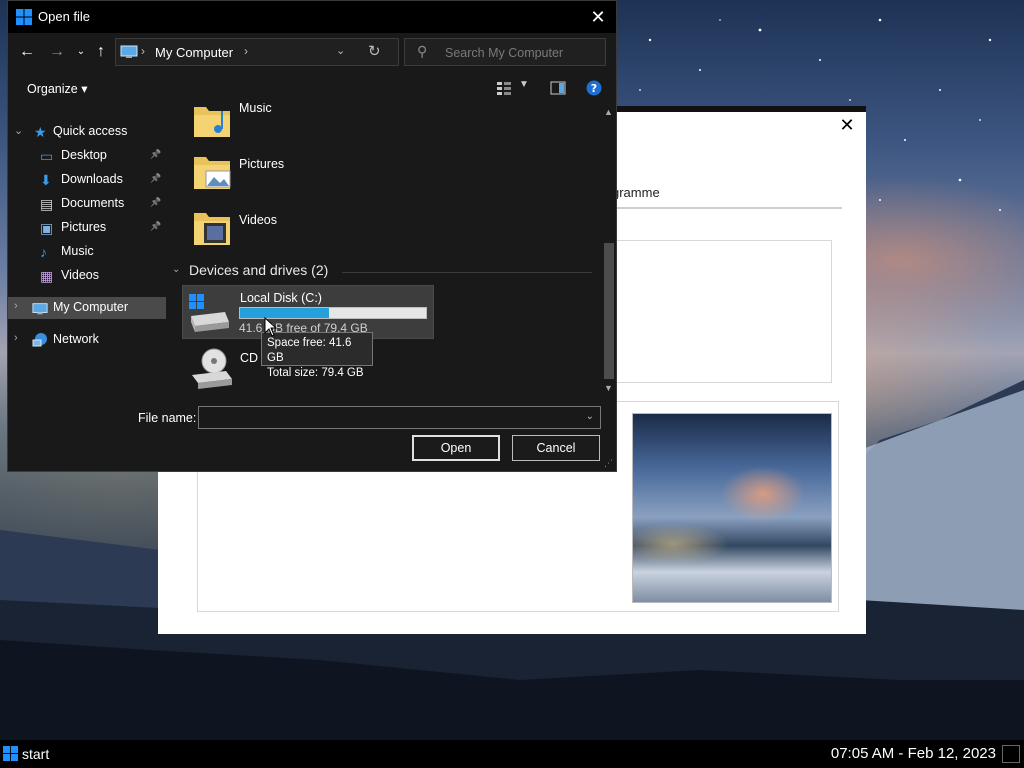 This screenshot has height=768, width=1024. I want to click on sidebar-item-network: › Network, so click(87, 340).